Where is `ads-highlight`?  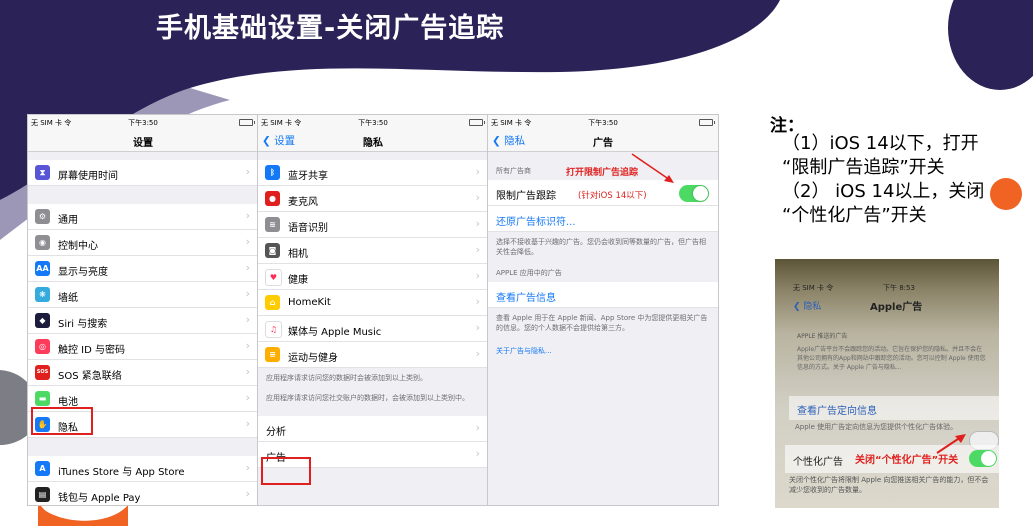
ads-highlight is located at coordinates (286, 471).